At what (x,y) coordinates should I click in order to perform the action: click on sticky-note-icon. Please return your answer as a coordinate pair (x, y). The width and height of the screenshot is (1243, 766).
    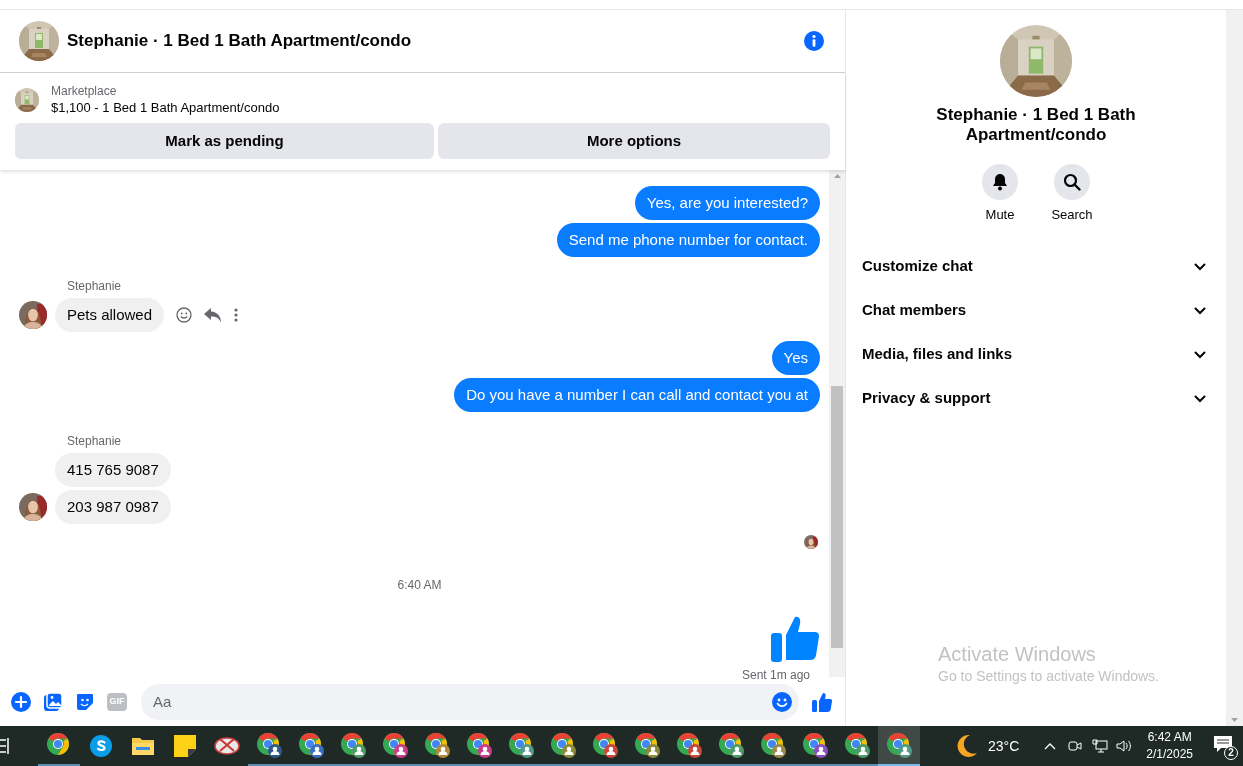
    Looking at the image, I should click on (185, 746).